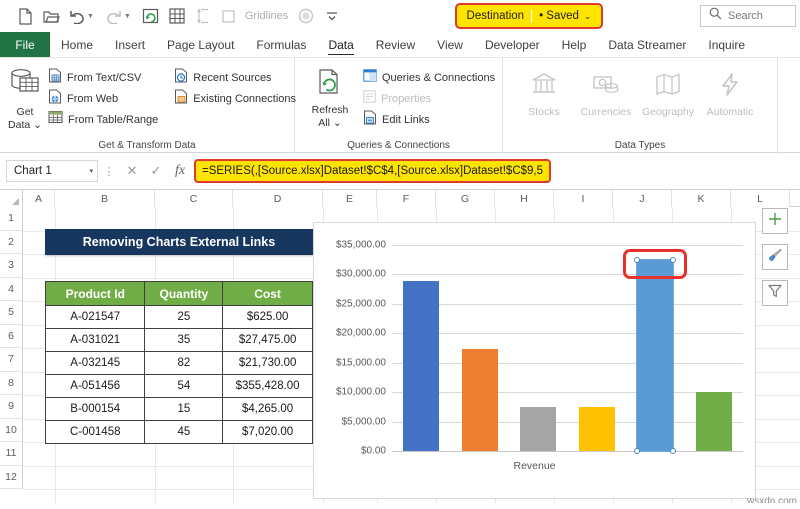 This screenshot has height=509, width=800. I want to click on tab-inquire: Inquire, so click(726, 44).